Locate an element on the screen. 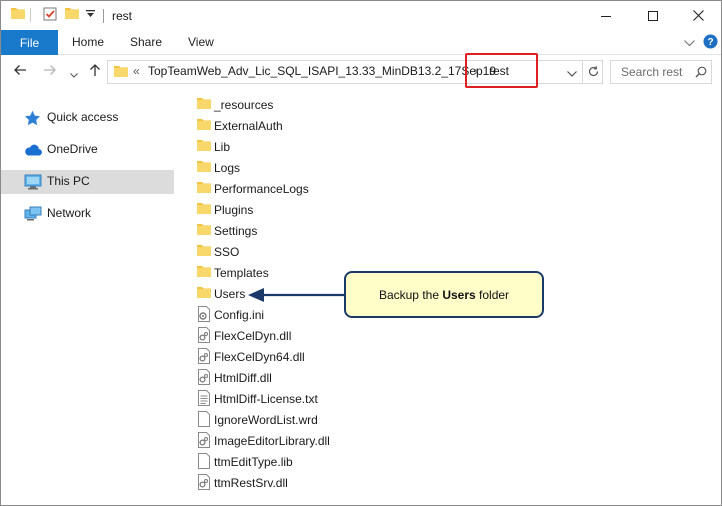 The image size is (722, 506). new-folder-icon is located at coordinates (72, 13).